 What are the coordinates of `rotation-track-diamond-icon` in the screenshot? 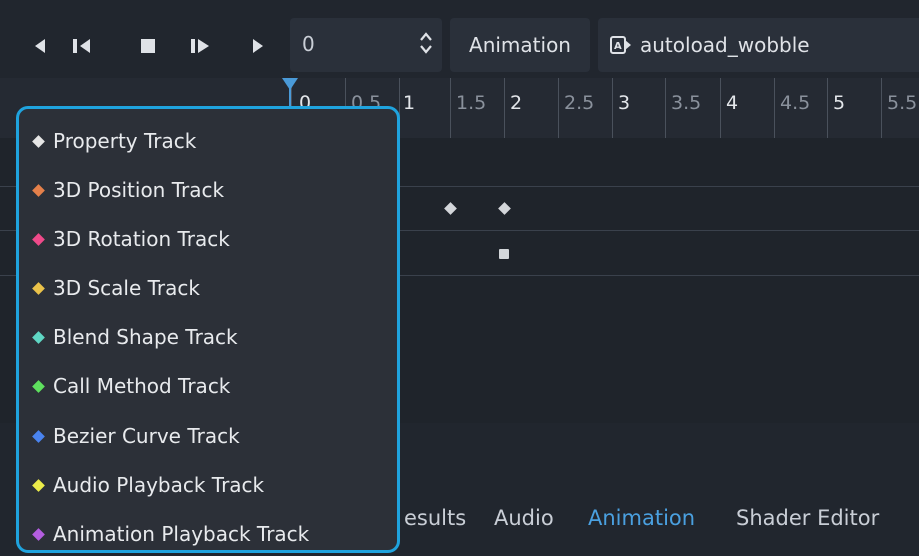 It's located at (38, 239).